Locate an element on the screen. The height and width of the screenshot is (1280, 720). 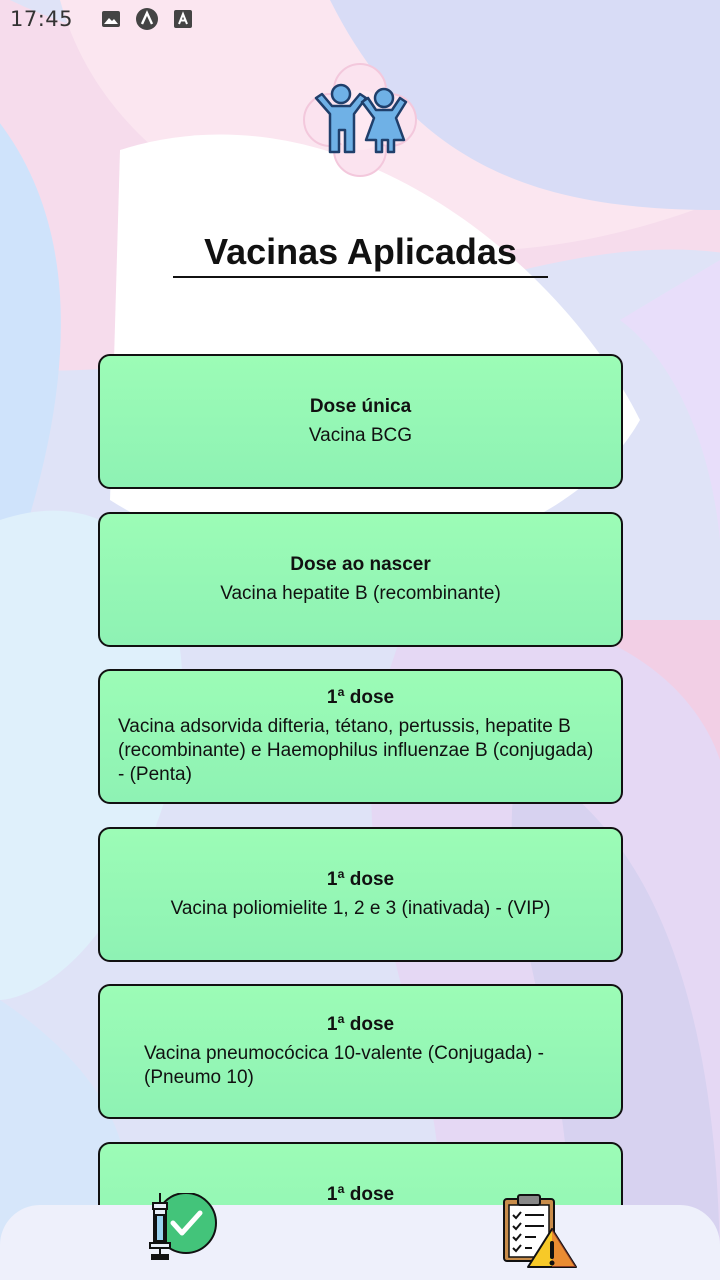
gallery-icon is located at coordinates (111, 19).